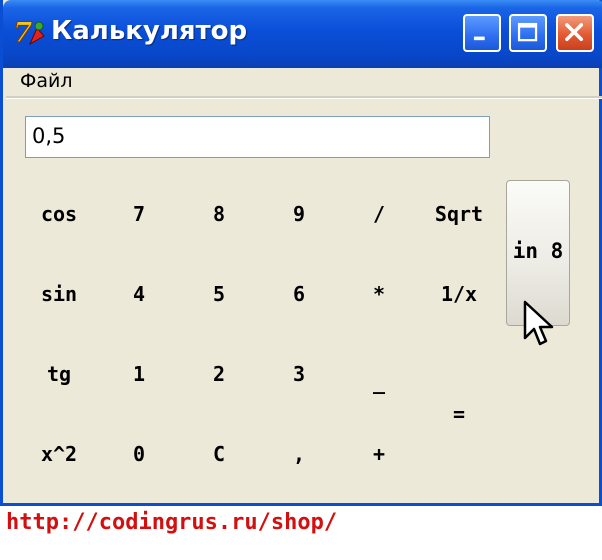 The height and width of the screenshot is (560, 602). What do you see at coordinates (379, 382) in the screenshot?
I see `minus-button: _` at bounding box center [379, 382].